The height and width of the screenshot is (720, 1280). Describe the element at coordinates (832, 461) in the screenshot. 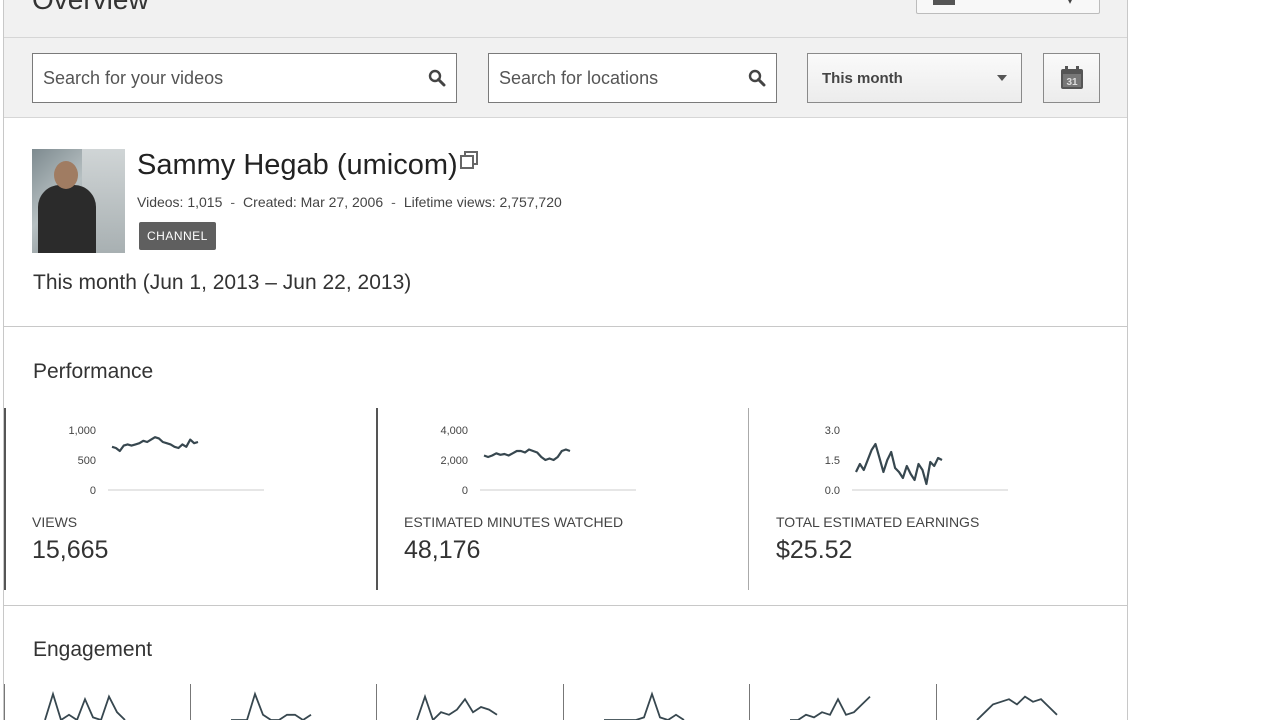

I see `axis-tick-label: 1.5` at that location.